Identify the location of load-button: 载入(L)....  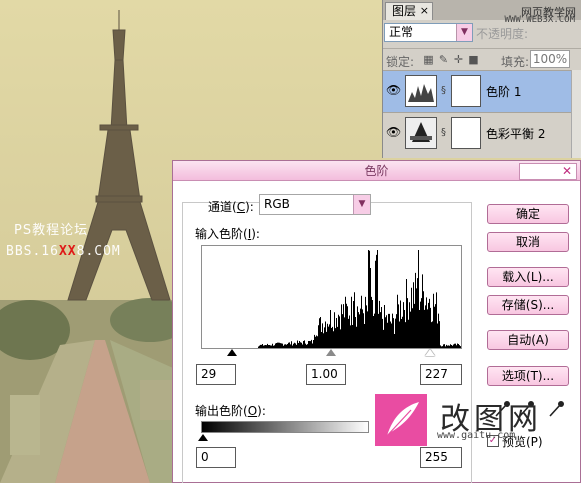
(528, 277).